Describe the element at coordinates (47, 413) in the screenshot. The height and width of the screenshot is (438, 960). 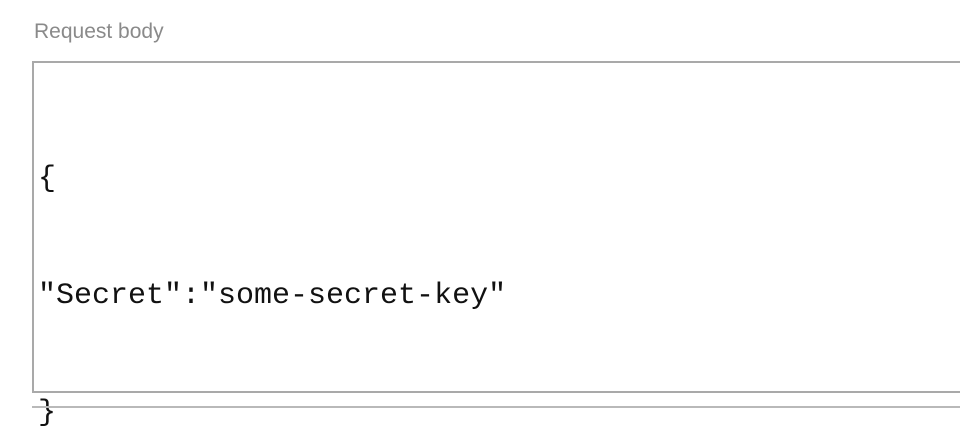
I see `code-line-close-brace: }` at that location.